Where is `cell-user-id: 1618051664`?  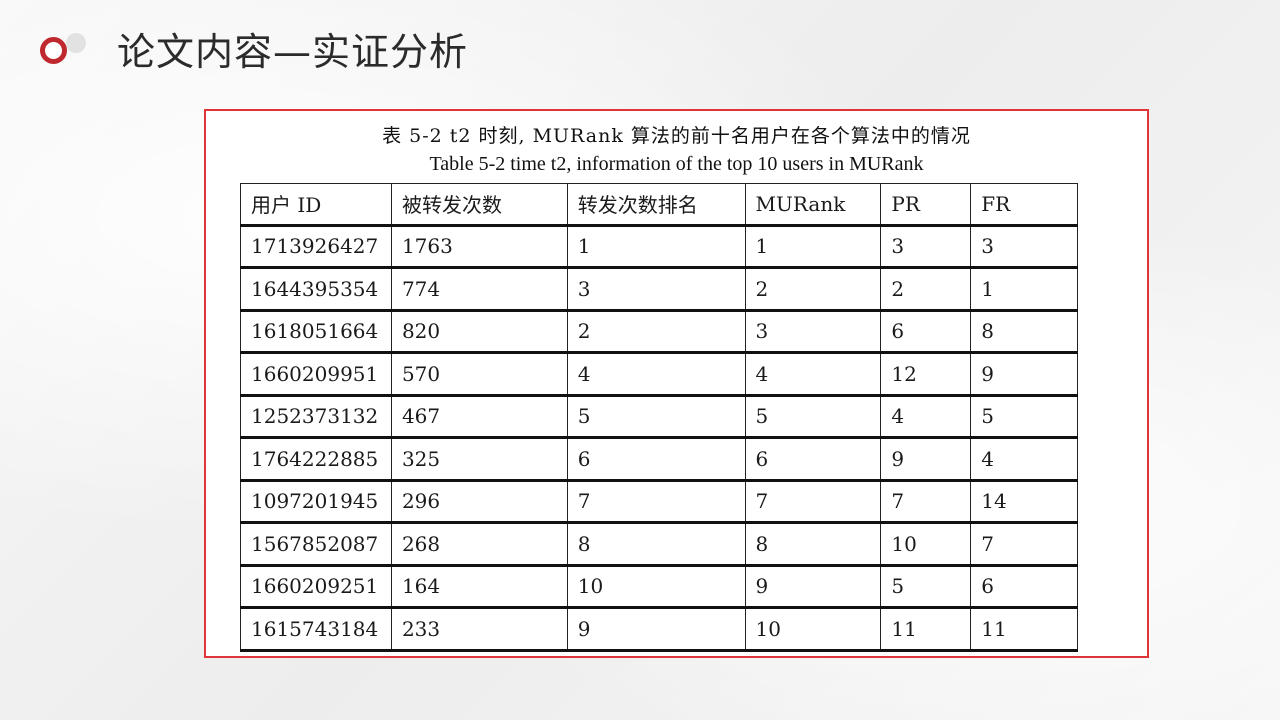
cell-user-id: 1618051664 is located at coordinates (316, 331).